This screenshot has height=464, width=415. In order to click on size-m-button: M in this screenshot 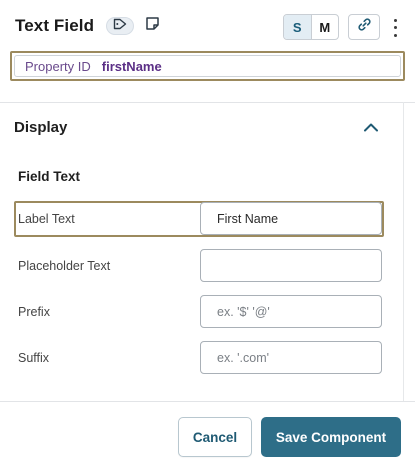, I will do `click(325, 27)`.